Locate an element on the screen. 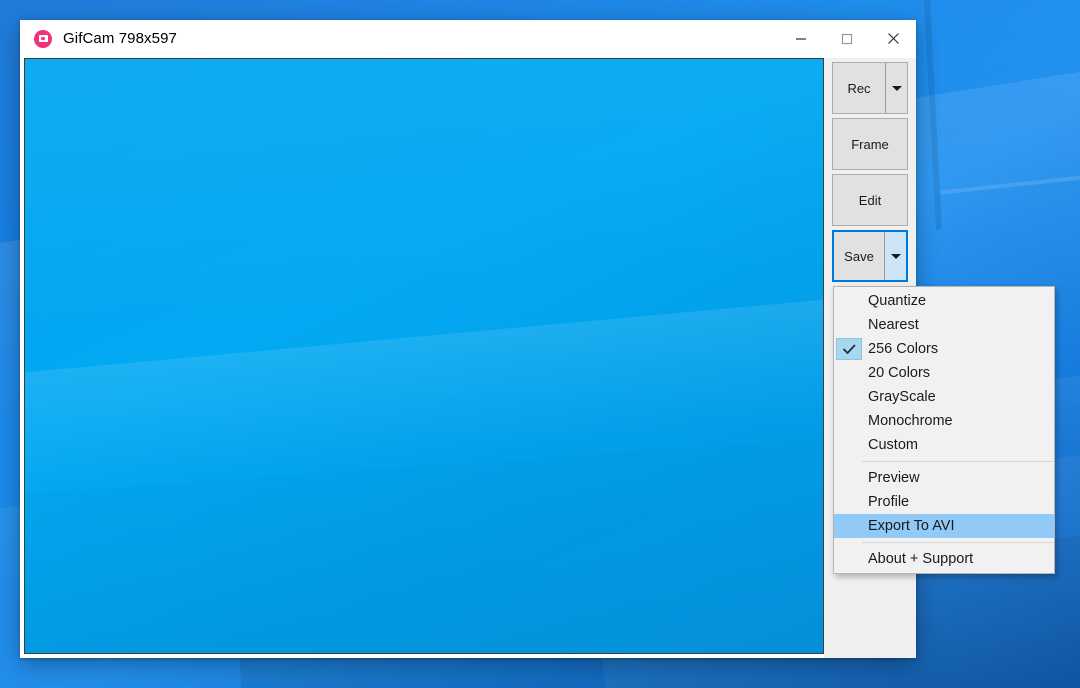 The width and height of the screenshot is (1080, 688). title-bar: GifCam 798x597 is located at coordinates (468, 39).